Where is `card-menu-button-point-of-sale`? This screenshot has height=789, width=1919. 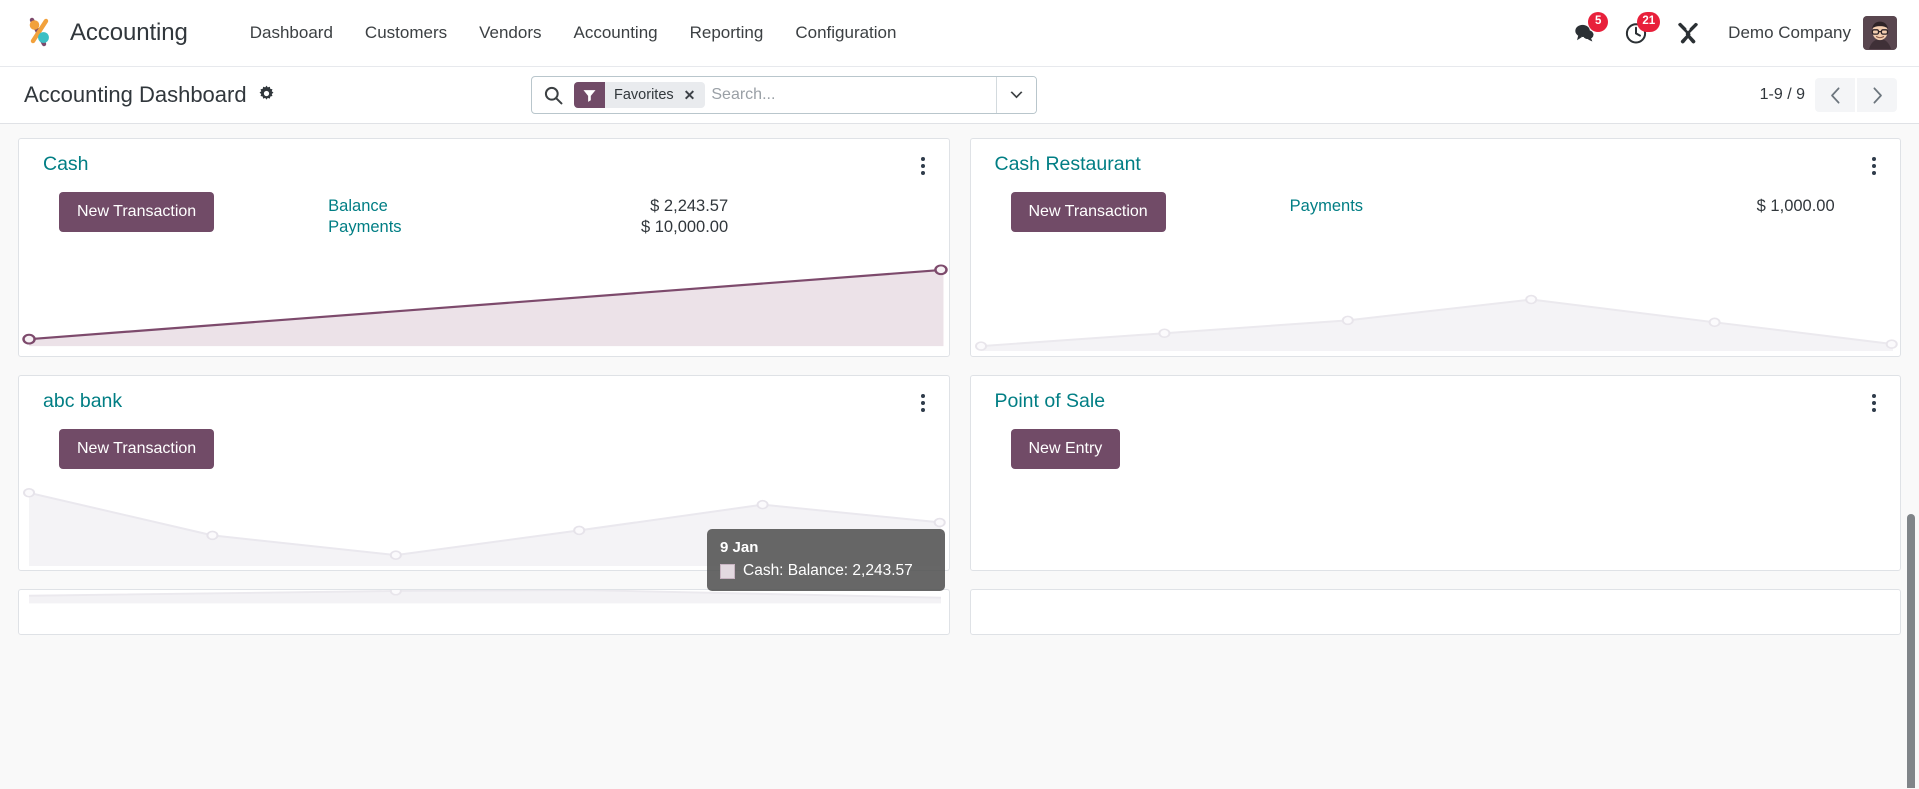 card-menu-button-point-of-sale is located at coordinates (1874, 403).